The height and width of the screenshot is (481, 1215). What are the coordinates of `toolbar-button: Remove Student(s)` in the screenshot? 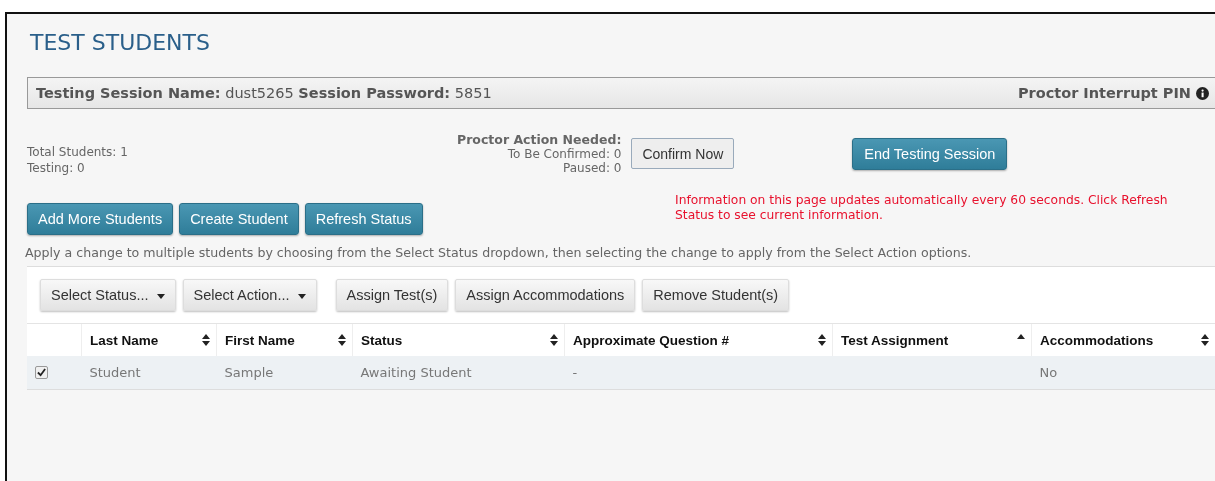 It's located at (716, 295).